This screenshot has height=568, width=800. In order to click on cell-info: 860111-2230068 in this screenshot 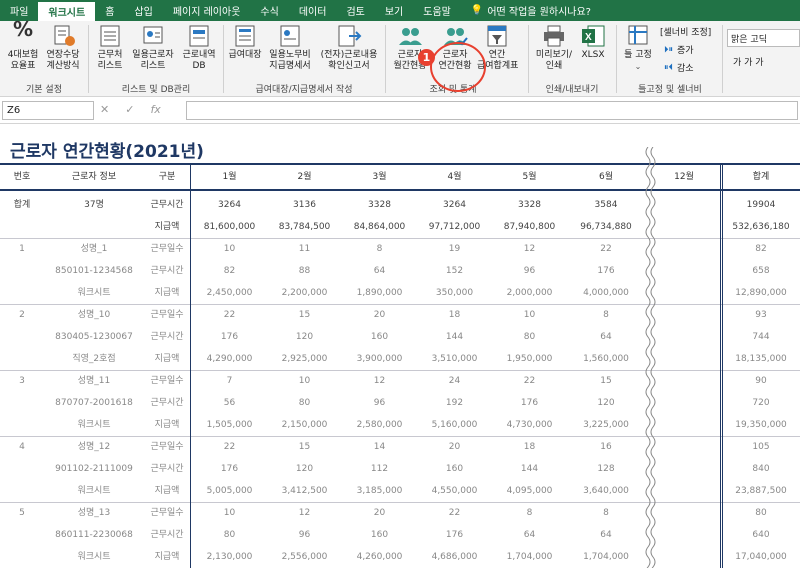, I will do `click(94, 535)`.